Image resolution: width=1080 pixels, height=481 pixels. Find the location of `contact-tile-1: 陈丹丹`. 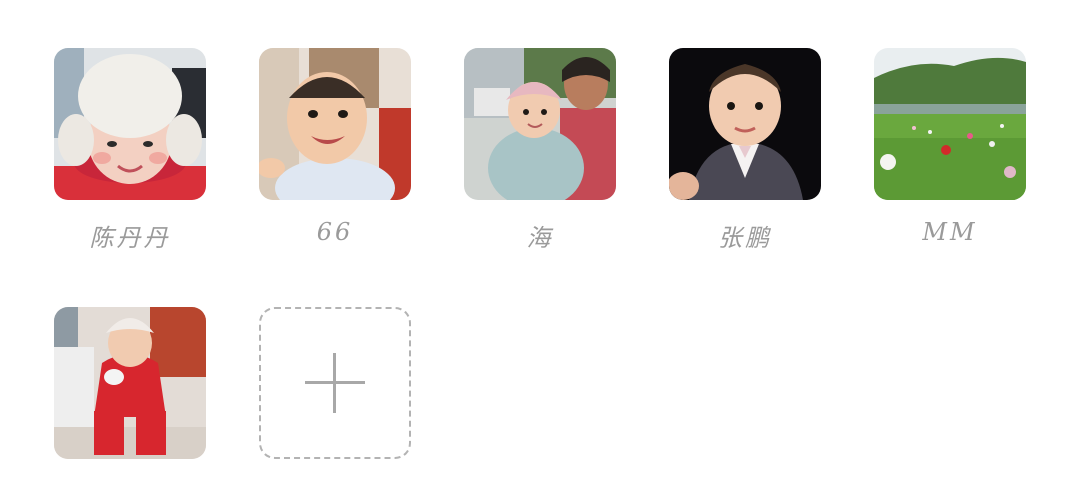

contact-tile-1: 陈丹丹 is located at coordinates (130, 150).